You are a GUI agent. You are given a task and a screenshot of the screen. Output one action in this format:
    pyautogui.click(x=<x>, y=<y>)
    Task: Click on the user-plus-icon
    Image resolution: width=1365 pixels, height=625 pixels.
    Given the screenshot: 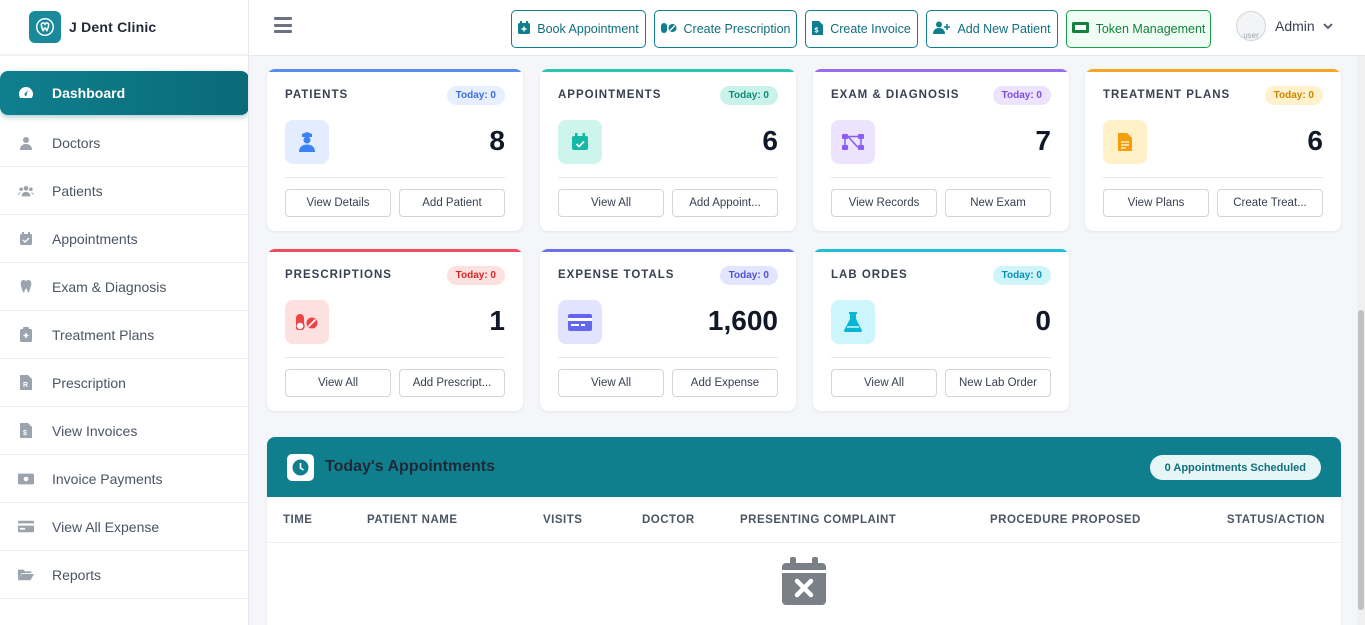 What is the action you would take?
    pyautogui.click(x=942, y=29)
    